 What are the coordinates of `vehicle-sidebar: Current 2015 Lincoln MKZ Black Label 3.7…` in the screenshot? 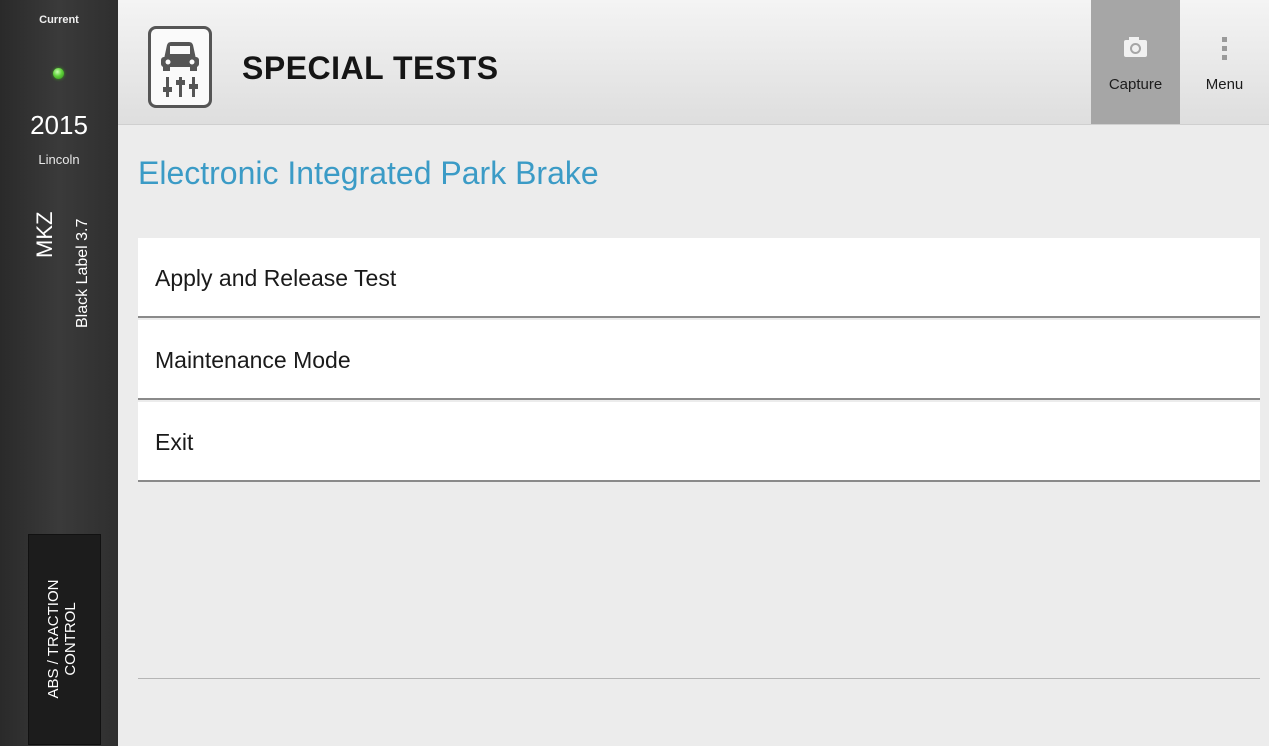 It's located at (59, 373).